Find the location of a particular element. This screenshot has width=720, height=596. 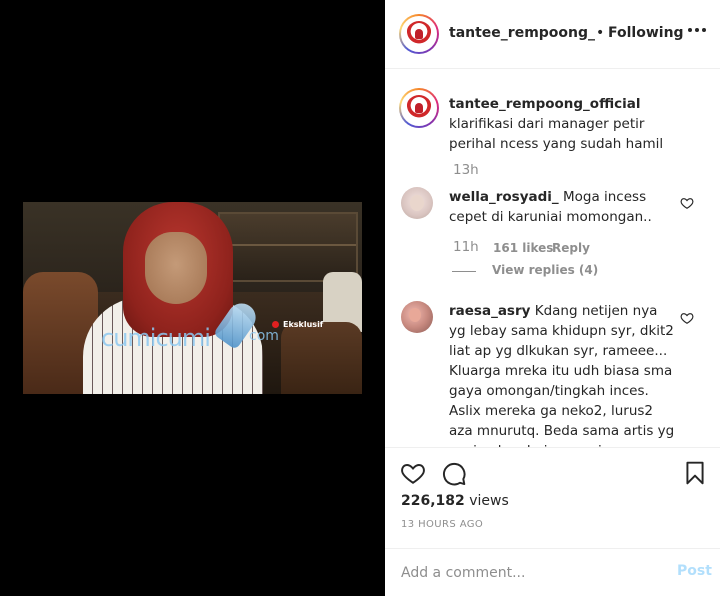

comment-username: raesa_asry is located at coordinates (489, 311).